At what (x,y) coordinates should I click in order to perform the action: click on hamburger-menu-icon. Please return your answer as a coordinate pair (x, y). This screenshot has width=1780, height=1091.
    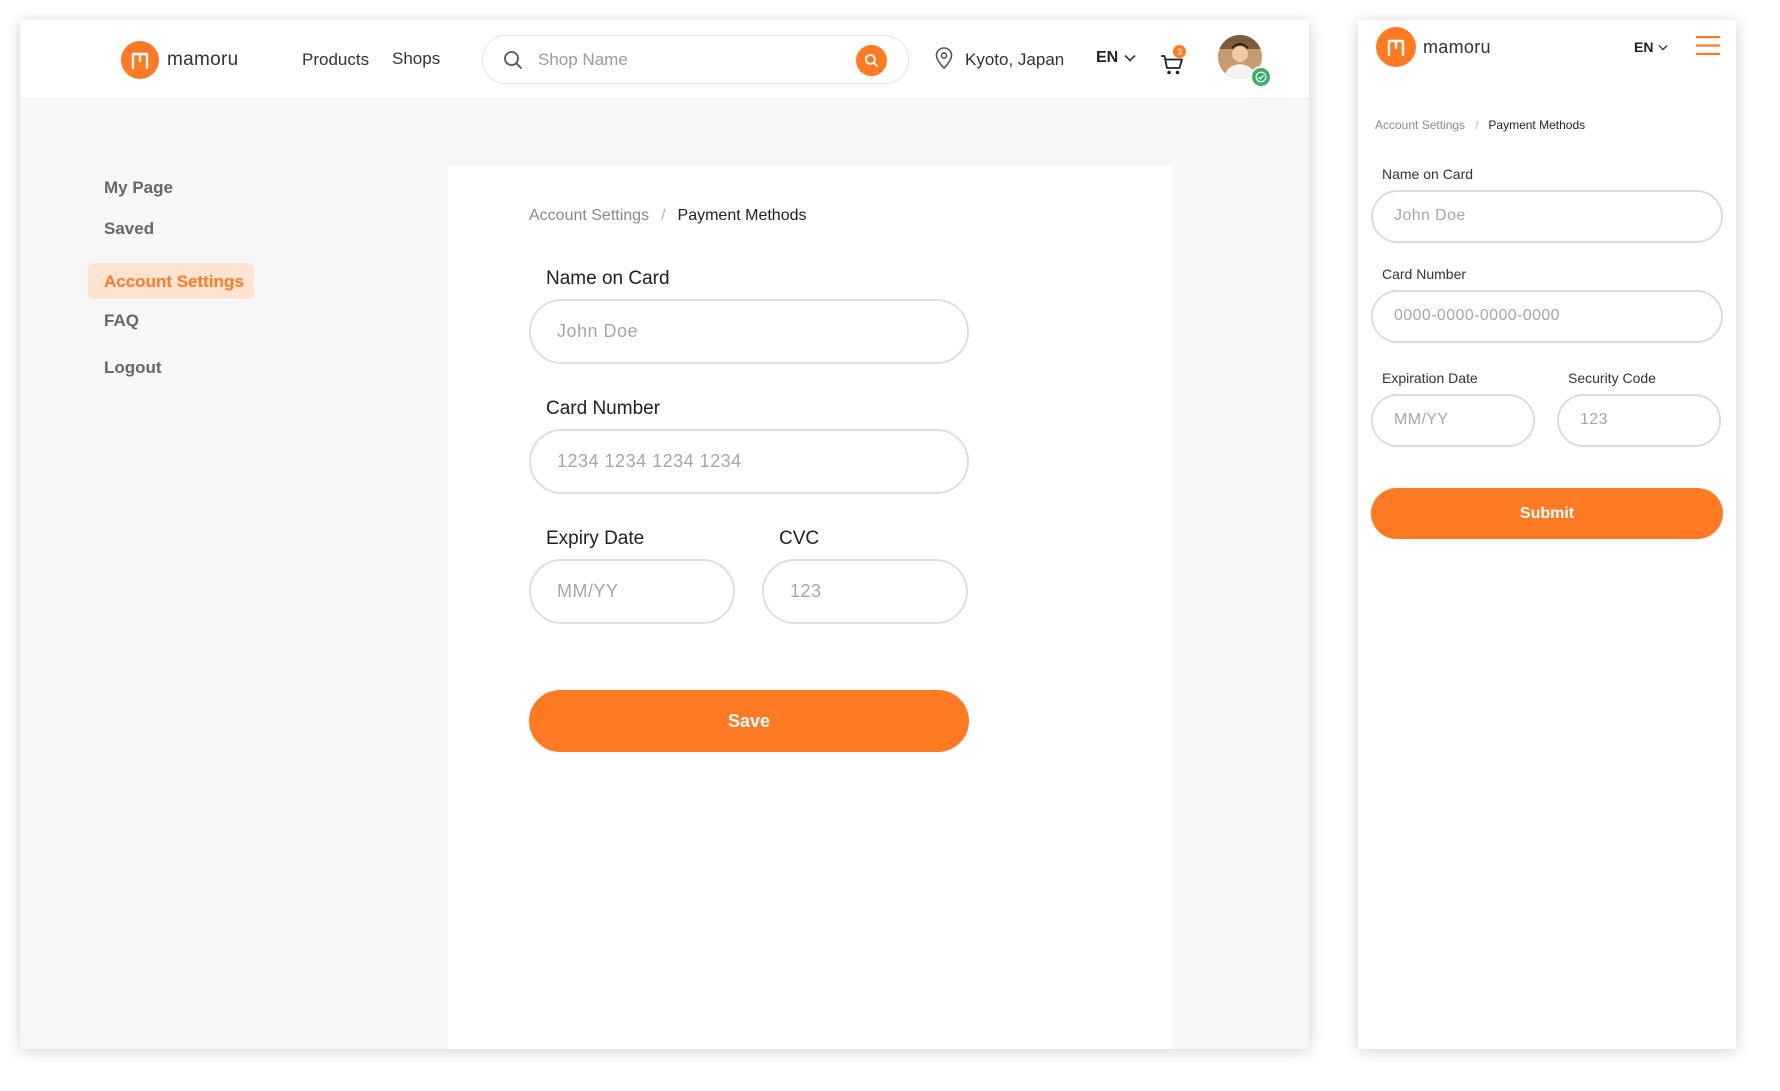
    Looking at the image, I should click on (1708, 45).